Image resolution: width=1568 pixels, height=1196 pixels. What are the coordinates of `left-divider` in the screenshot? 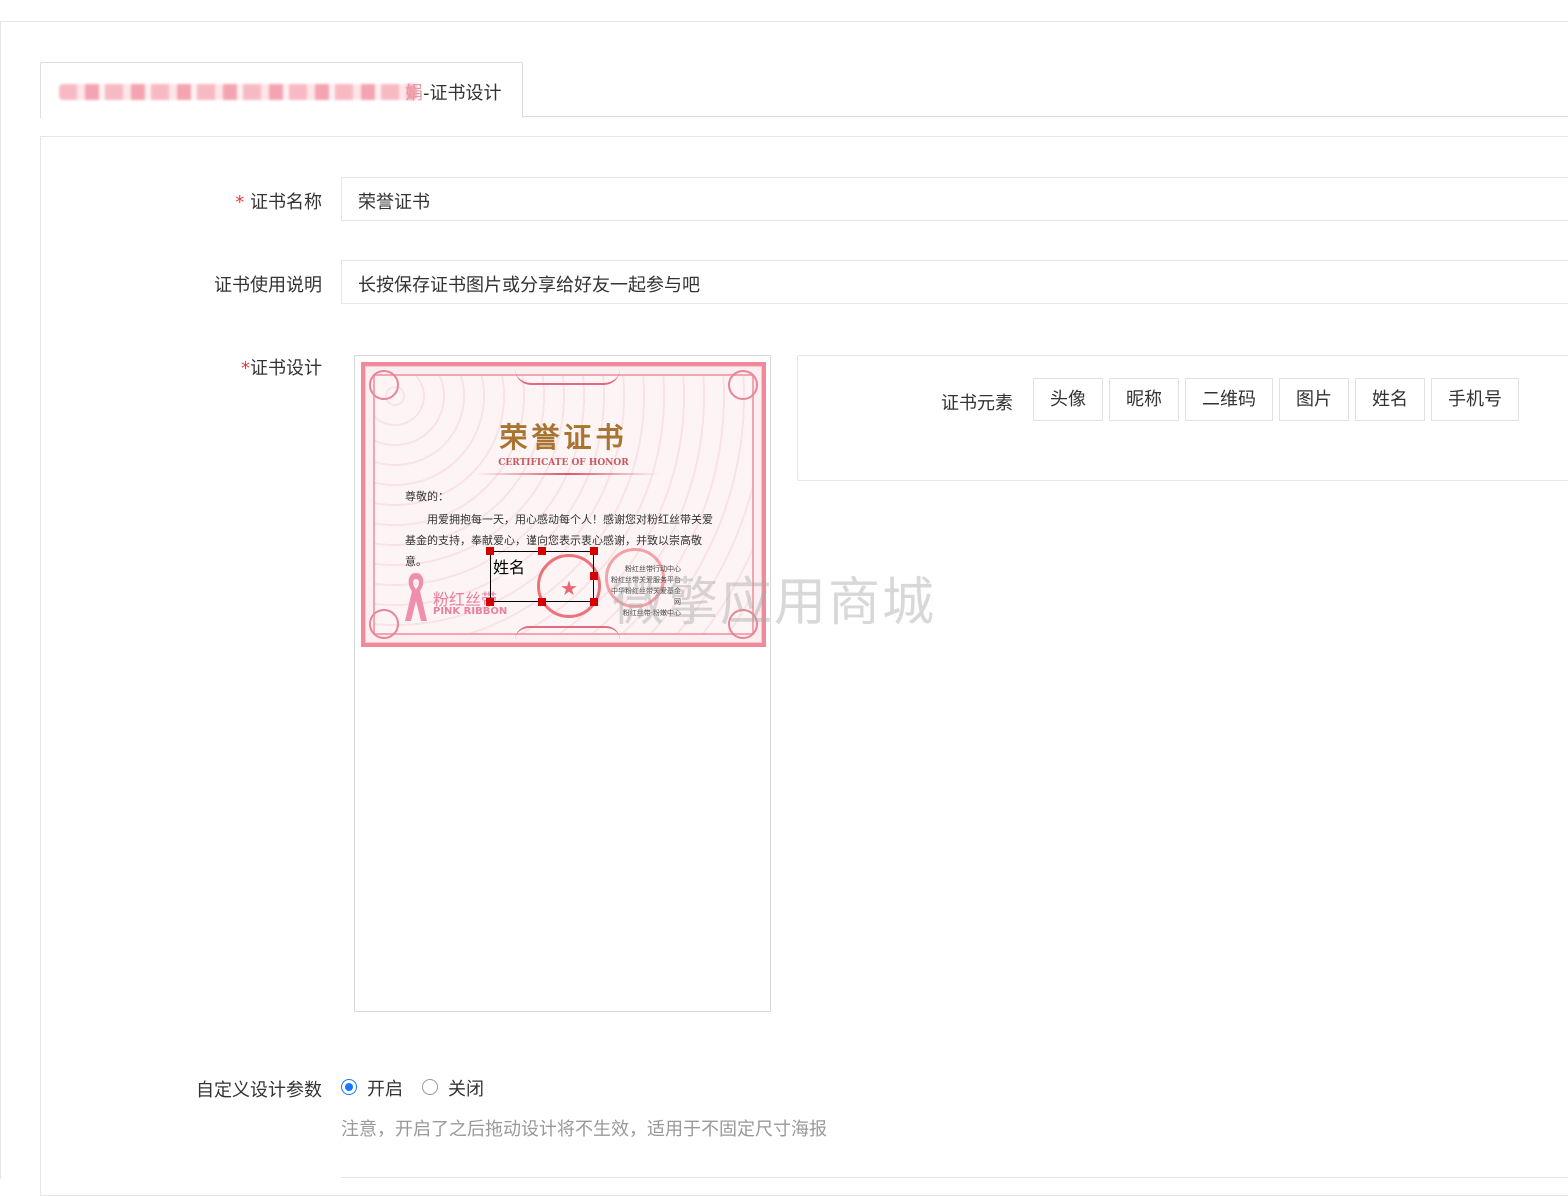 It's located at (0, 600).